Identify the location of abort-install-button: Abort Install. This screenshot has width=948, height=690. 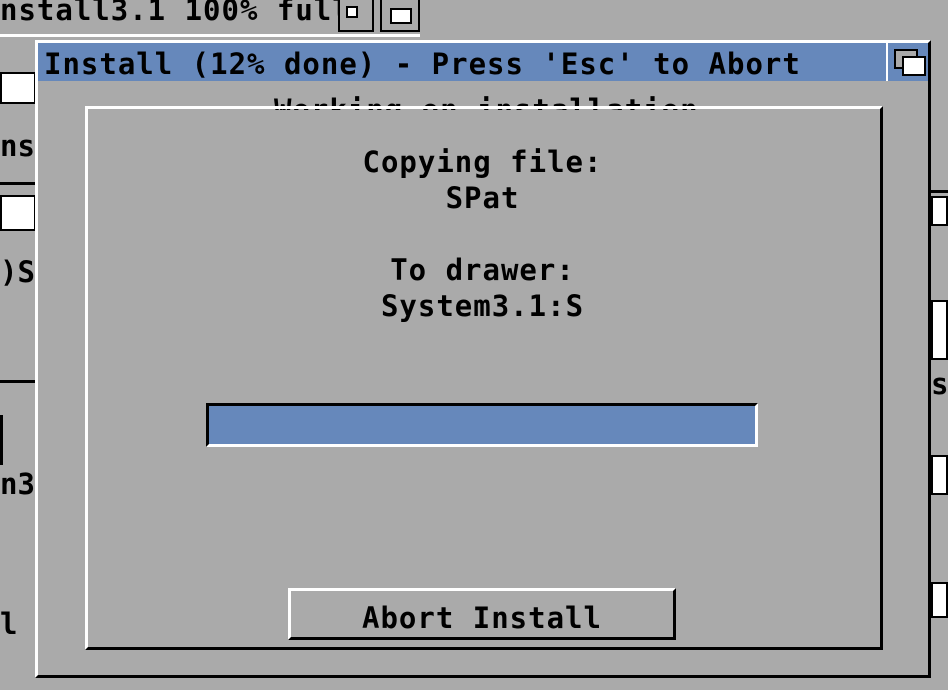
(482, 614).